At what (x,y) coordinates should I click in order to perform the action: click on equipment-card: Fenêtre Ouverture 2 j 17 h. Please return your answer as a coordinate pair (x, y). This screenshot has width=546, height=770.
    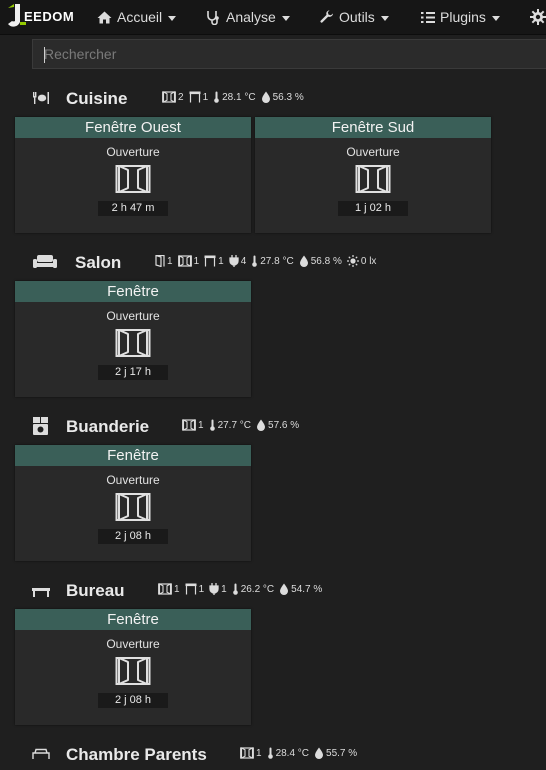
    Looking at the image, I should click on (133, 339).